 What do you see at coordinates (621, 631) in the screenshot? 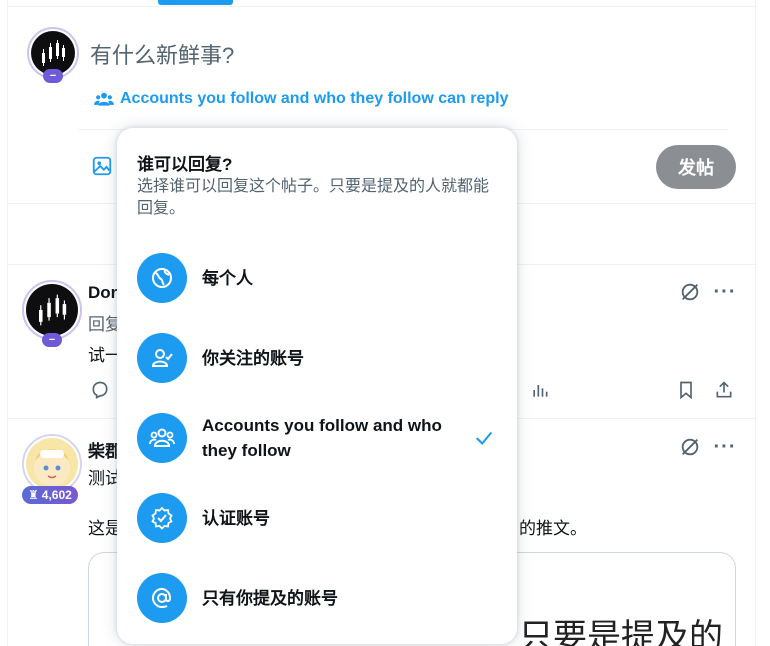
I see `card-image-text: 只要是提及的` at bounding box center [621, 631].